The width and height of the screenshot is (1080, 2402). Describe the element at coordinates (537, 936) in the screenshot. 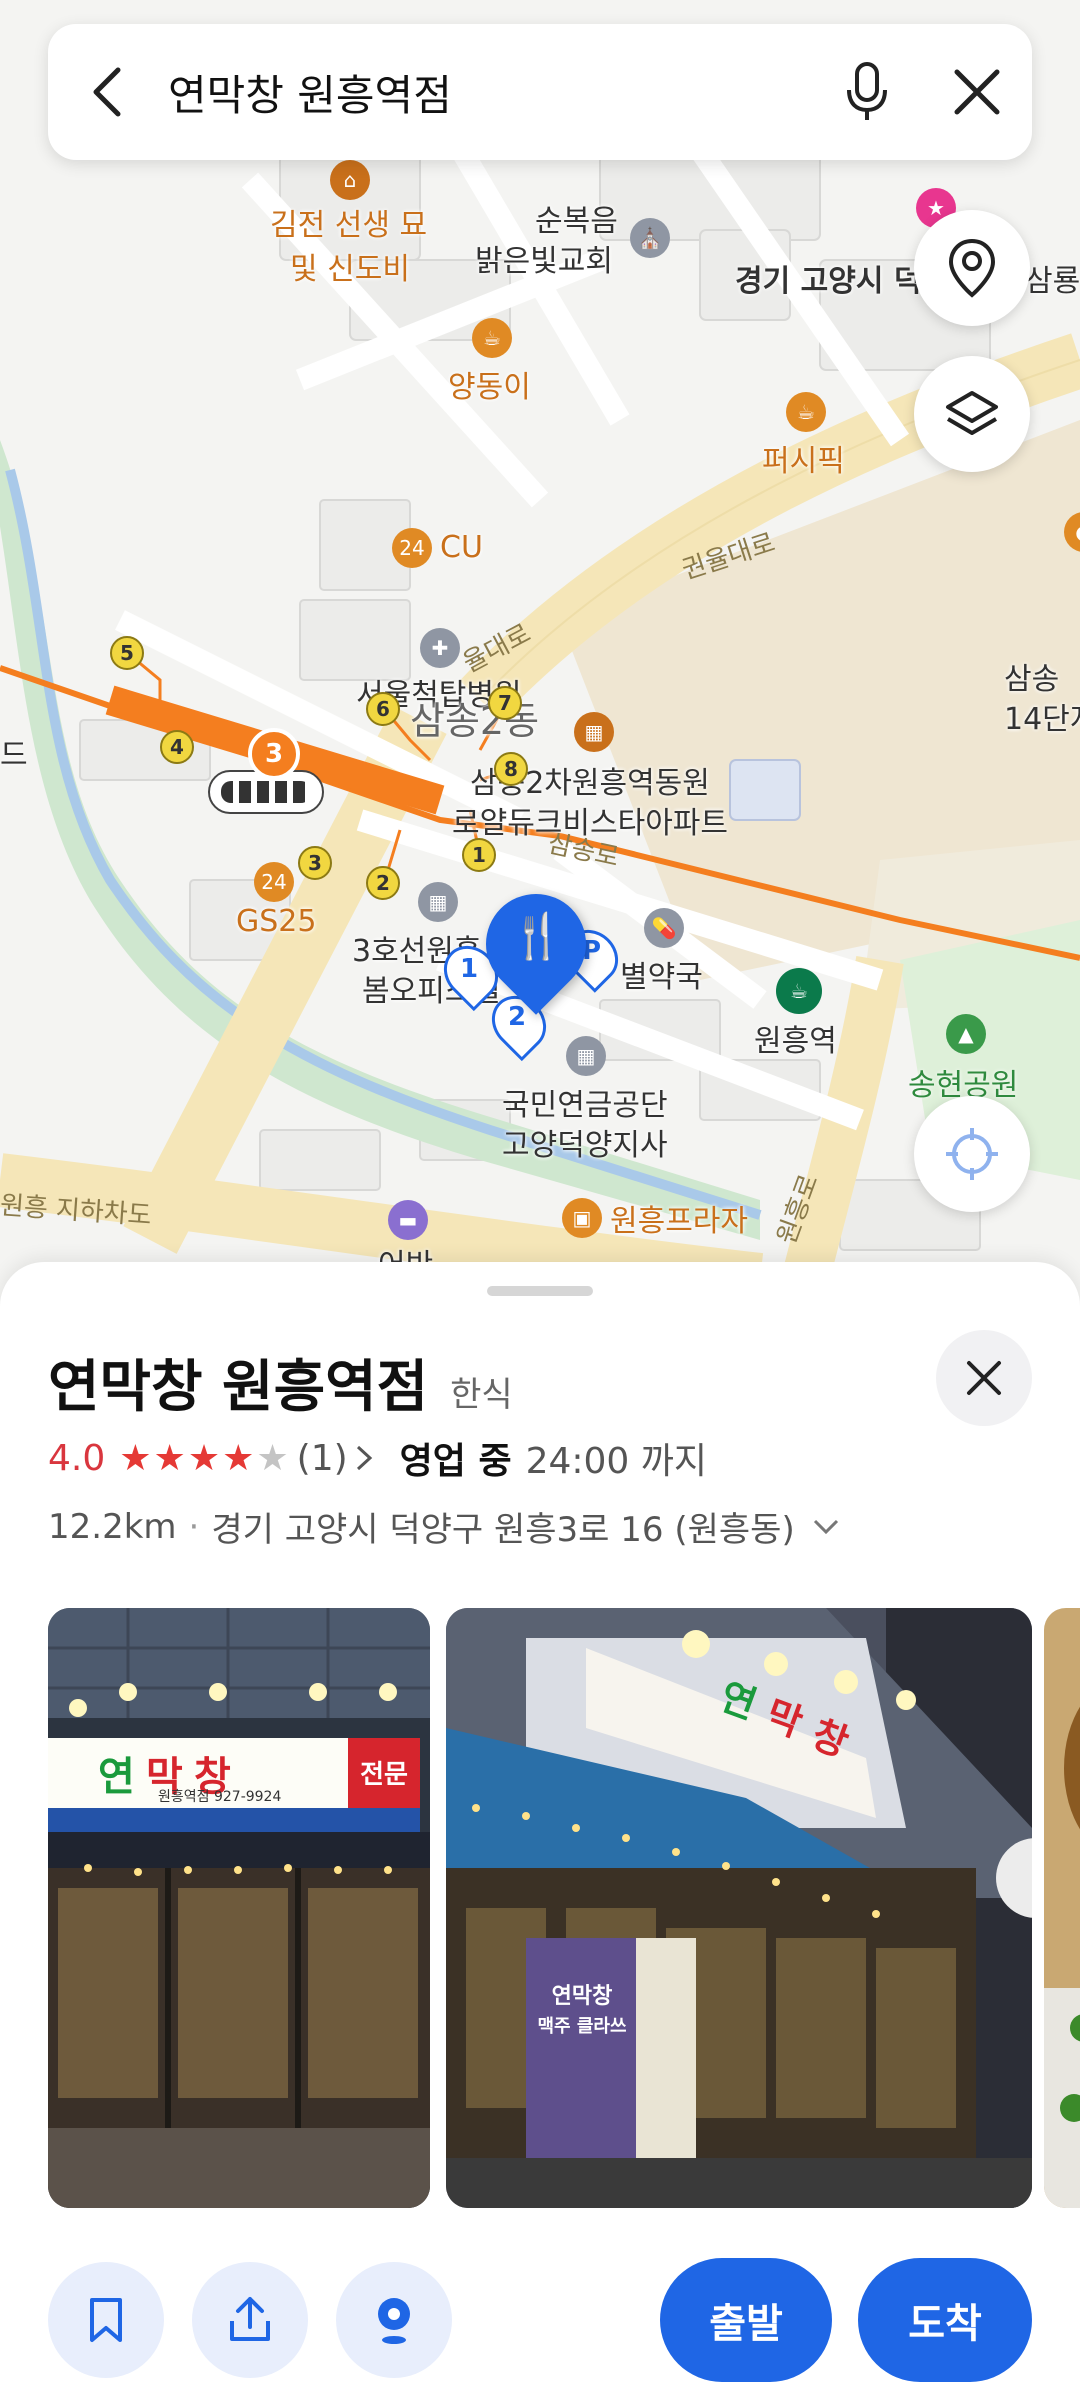

I see `restaurant-icon: 🍴` at that location.